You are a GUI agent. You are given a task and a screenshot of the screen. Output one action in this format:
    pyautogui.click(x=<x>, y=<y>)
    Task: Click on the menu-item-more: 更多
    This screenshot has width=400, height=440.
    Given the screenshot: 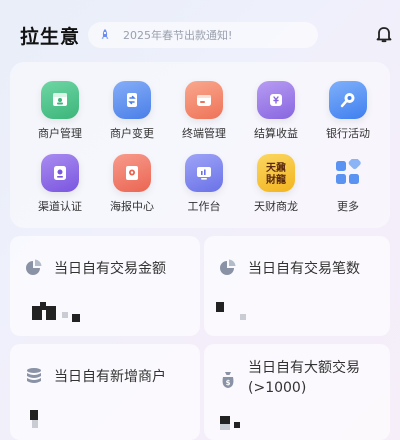 What is the action you would take?
    pyautogui.click(x=347, y=190)
    